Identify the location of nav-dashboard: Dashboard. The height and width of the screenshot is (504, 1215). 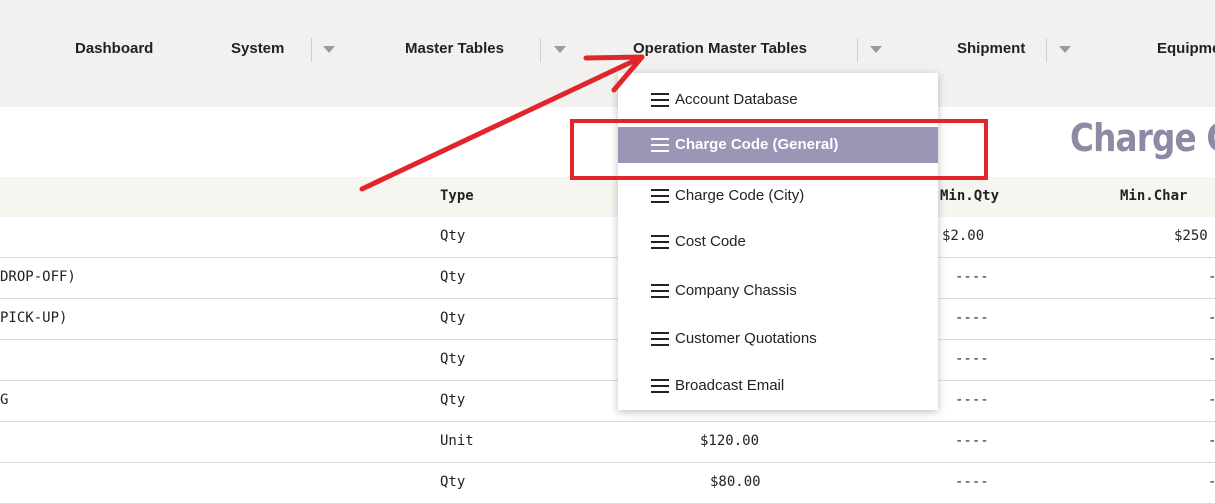
(114, 51).